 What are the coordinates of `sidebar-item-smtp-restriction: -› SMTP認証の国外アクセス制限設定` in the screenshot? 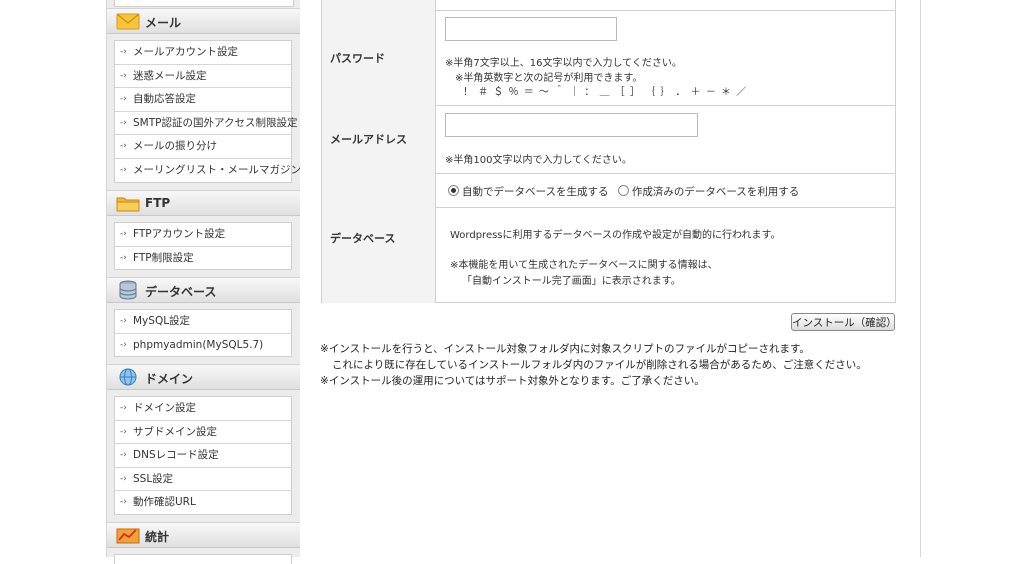 It's located at (206, 123).